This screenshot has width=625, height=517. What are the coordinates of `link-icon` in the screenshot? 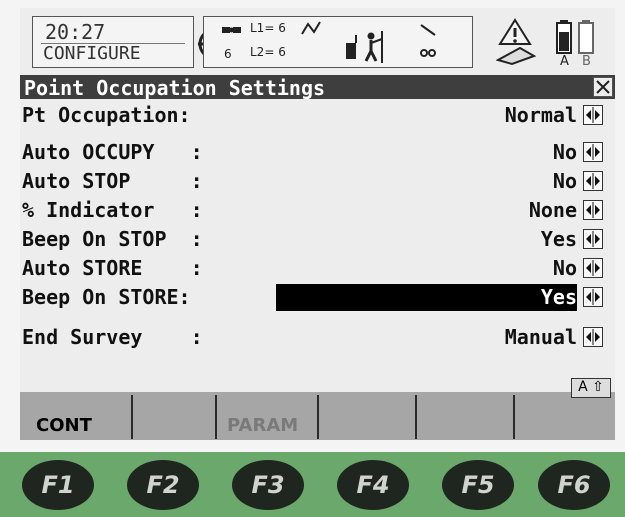 It's located at (428, 30).